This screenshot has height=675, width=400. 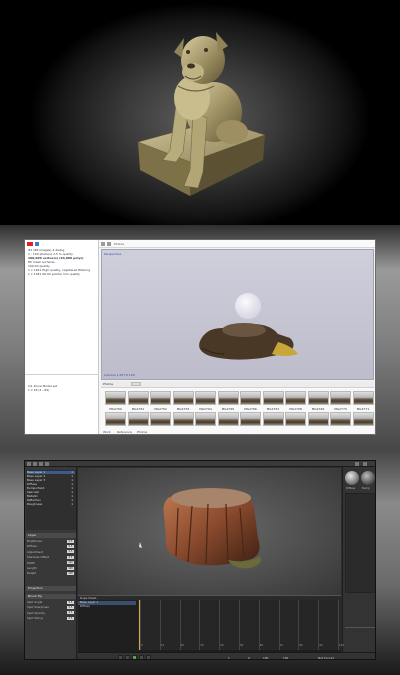 What do you see at coordinates (51, 504) in the screenshot?
I see `layer-row: Roughness 1` at bounding box center [51, 504].